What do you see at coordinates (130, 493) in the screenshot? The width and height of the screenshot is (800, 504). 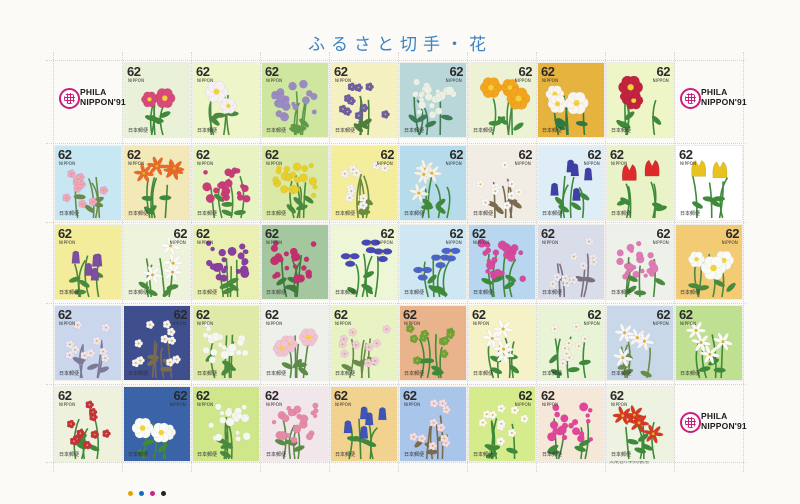 I see `registration-dot` at bounding box center [130, 493].